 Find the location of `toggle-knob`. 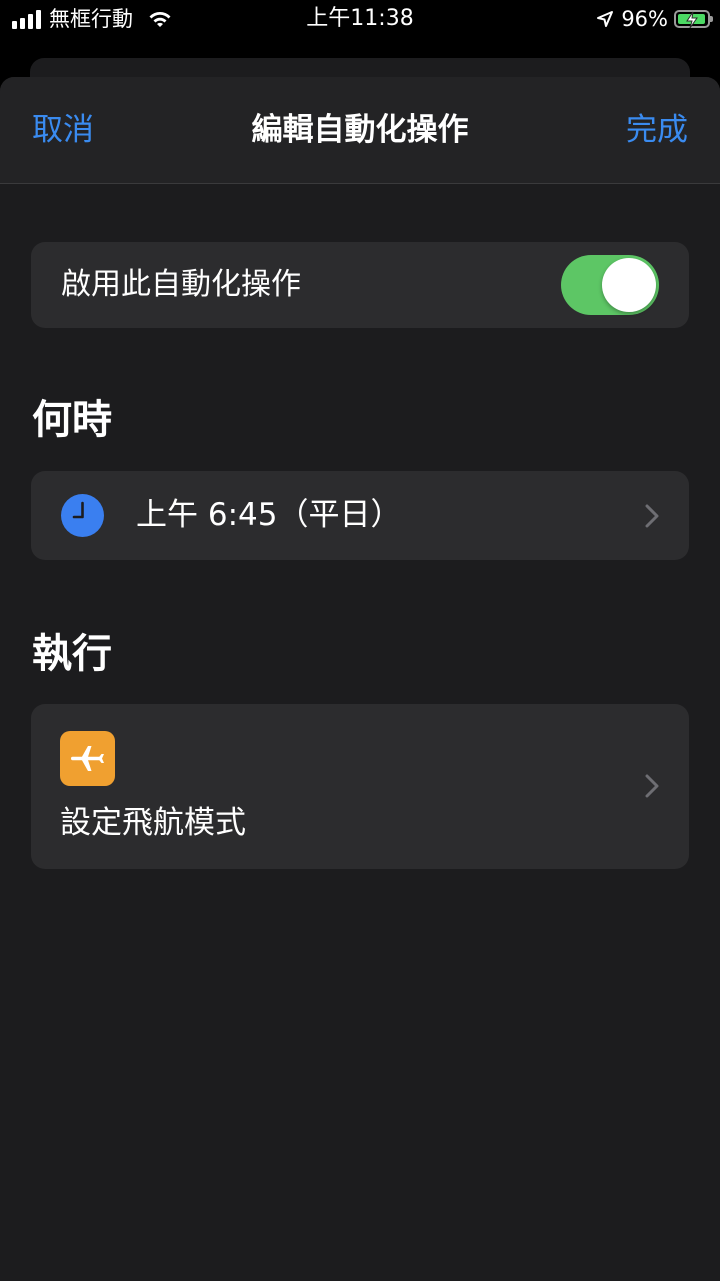

toggle-knob is located at coordinates (629, 285).